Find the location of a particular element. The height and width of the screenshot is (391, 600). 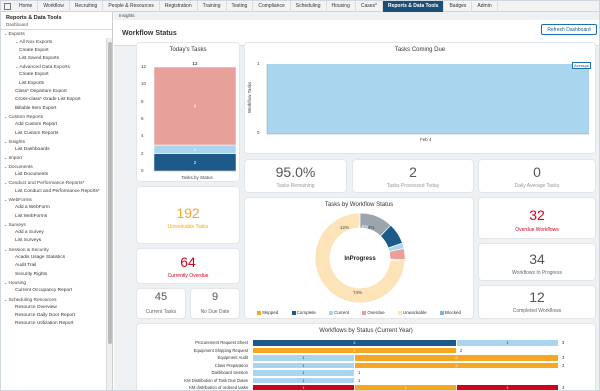

sidebar-item-class-departure-export: Class* Departure Export is located at coordinates (56, 92).